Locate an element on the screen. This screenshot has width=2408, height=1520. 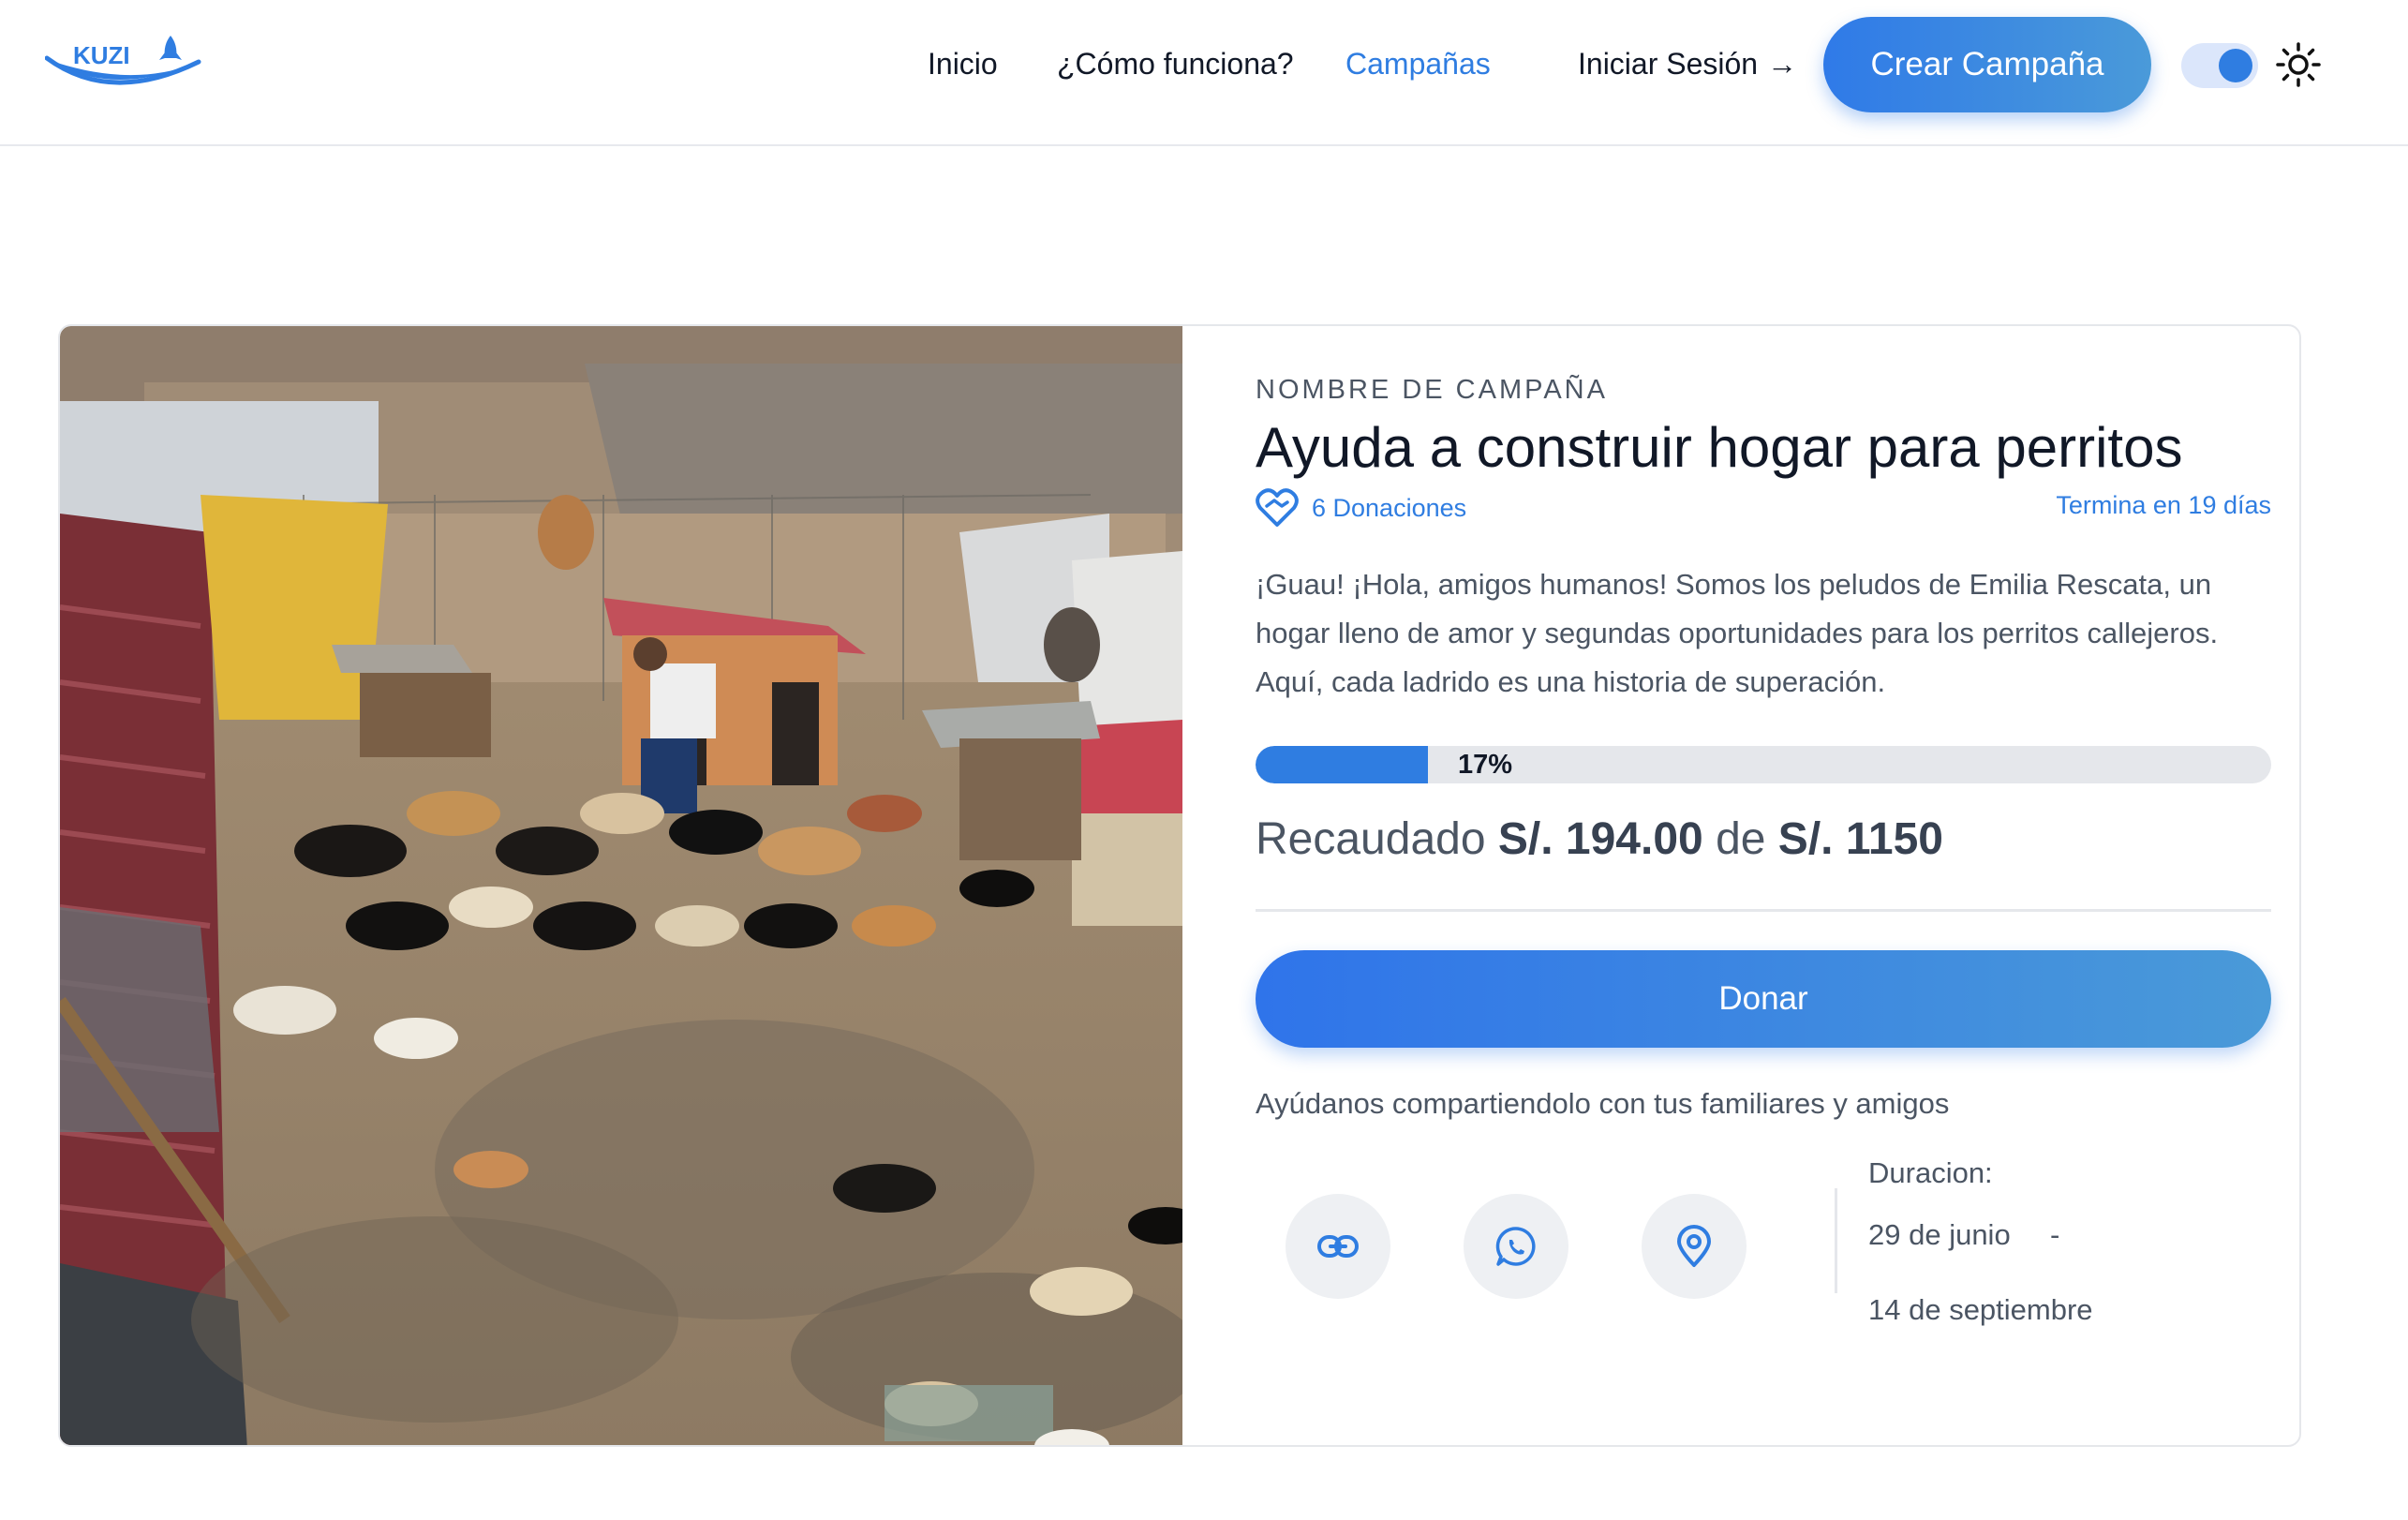
kuzi-logo: KUZI is located at coordinates (124, 63).